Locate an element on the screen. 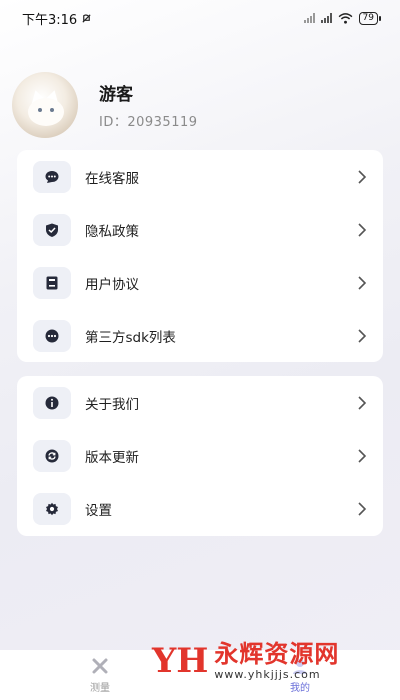 The width and height of the screenshot is (400, 700). status-time: 下午3:16 is located at coordinates (50, 20).